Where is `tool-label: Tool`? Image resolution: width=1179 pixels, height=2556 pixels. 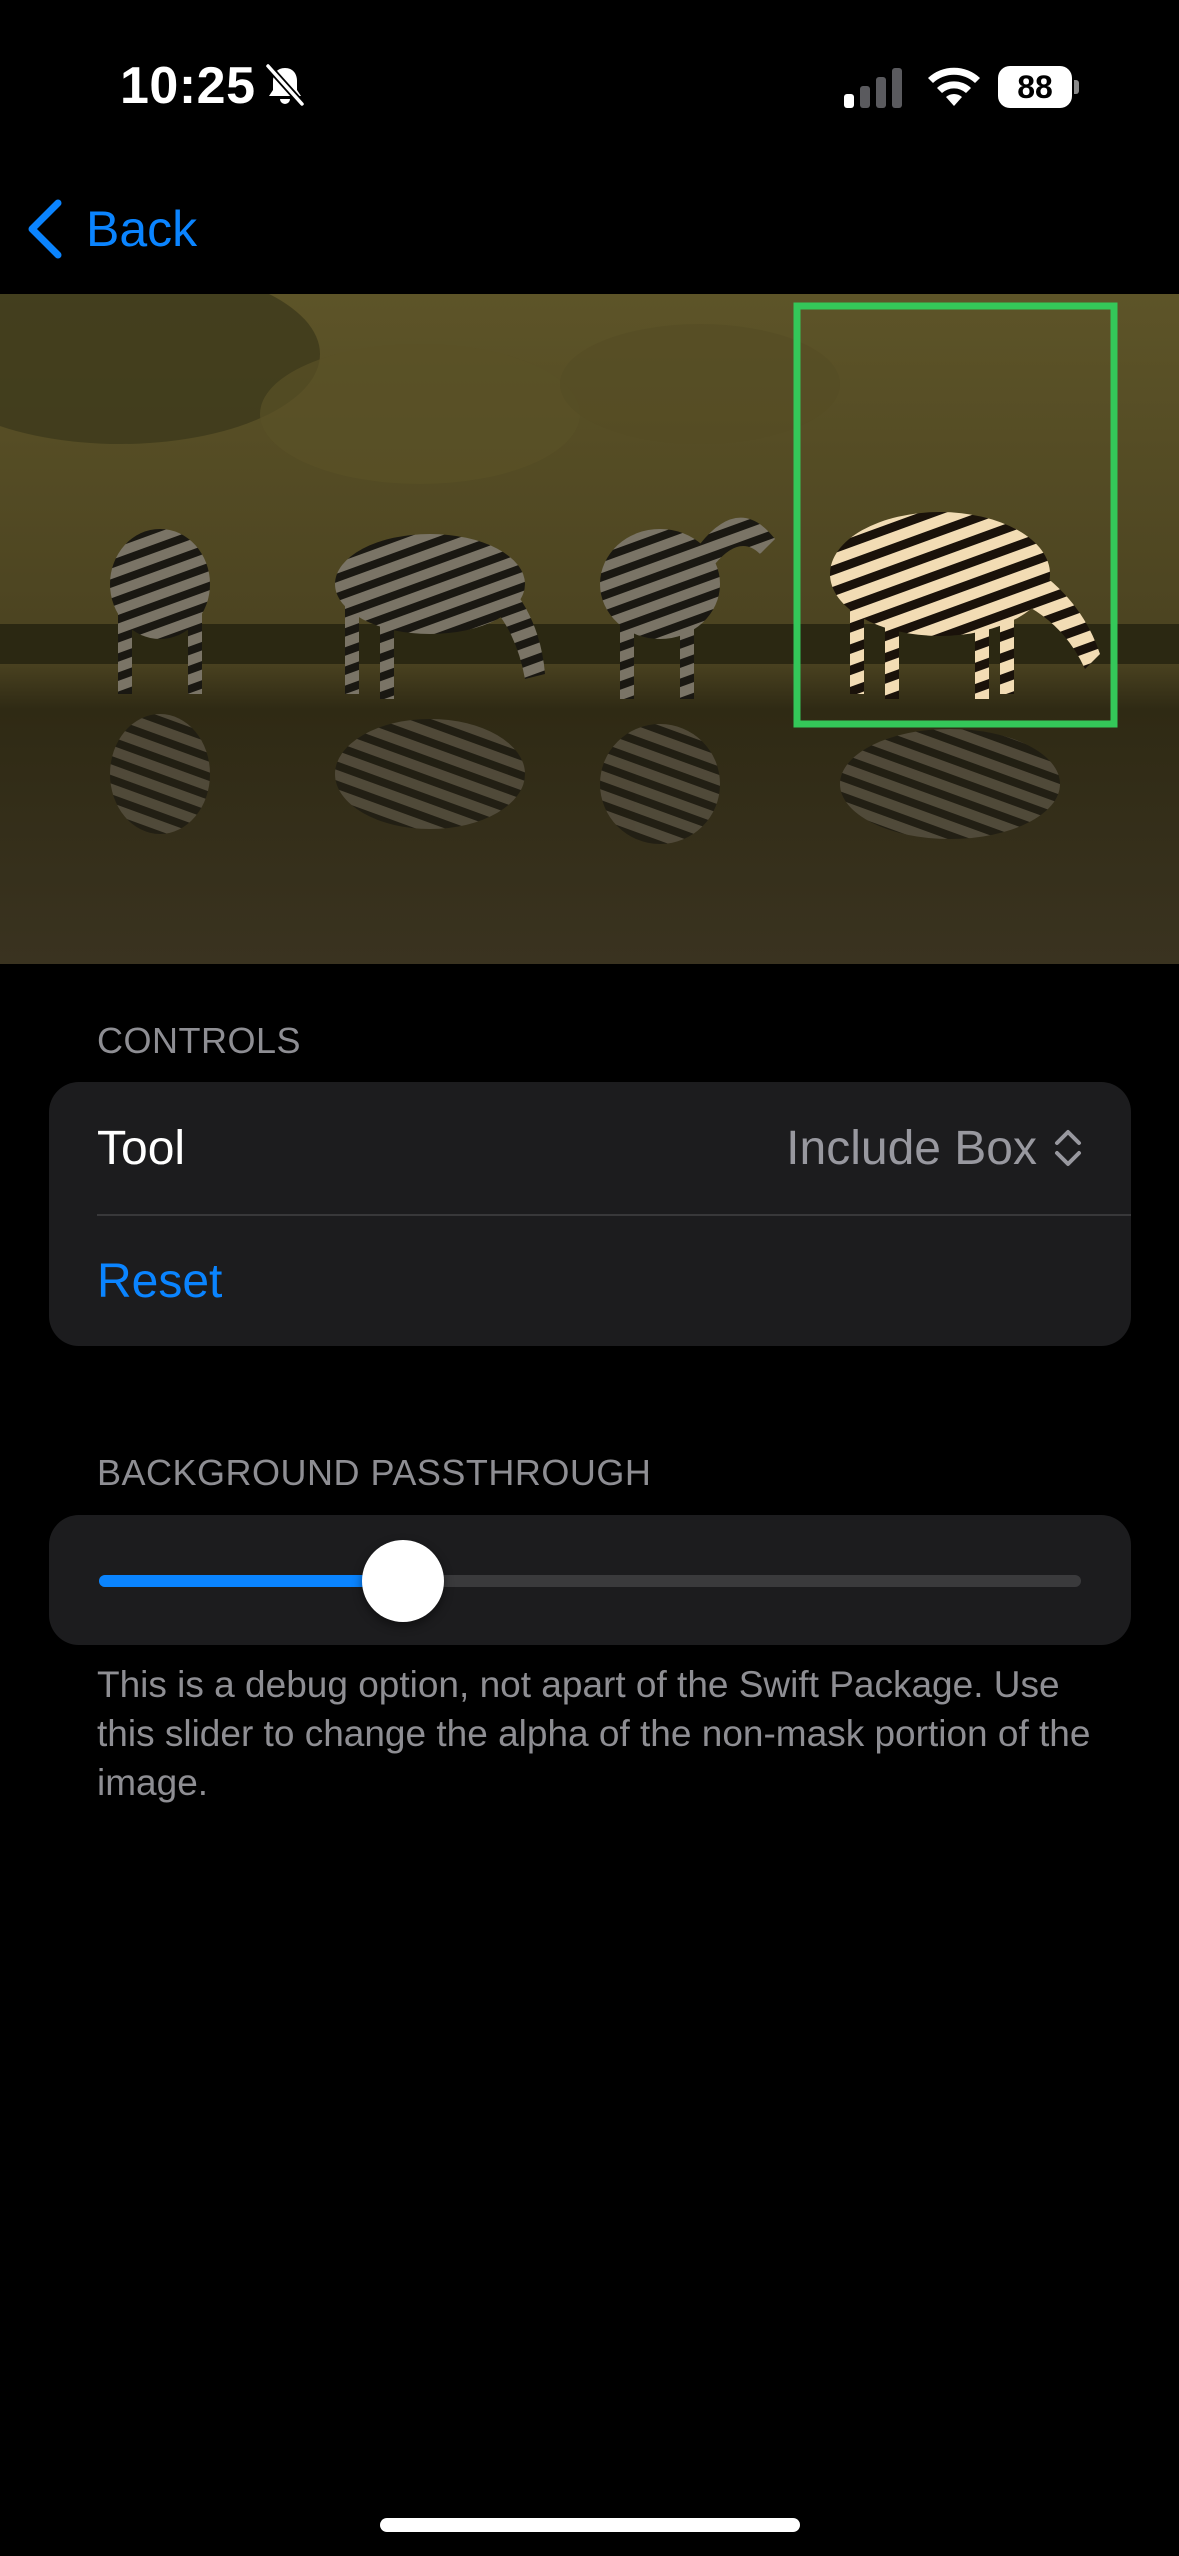 tool-label: Tool is located at coordinates (141, 1148).